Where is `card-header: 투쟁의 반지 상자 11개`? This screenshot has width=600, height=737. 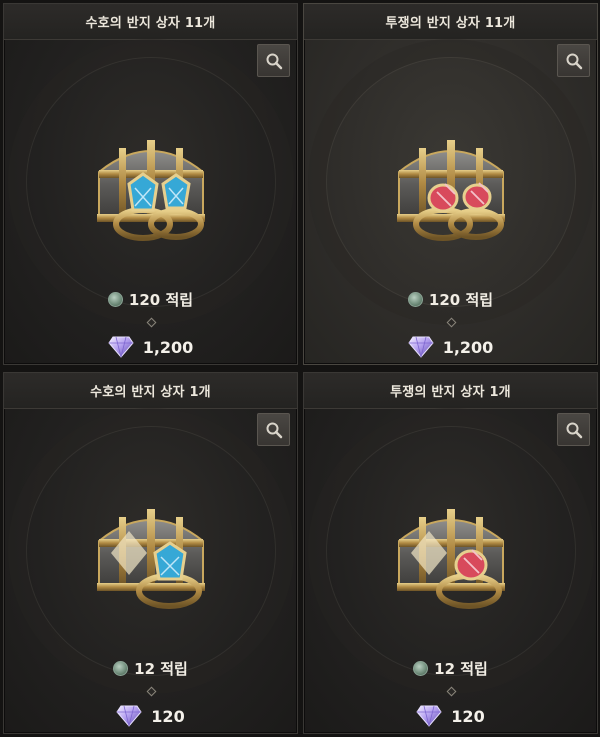 card-header: 투쟁의 반지 상자 11개 is located at coordinates (450, 22).